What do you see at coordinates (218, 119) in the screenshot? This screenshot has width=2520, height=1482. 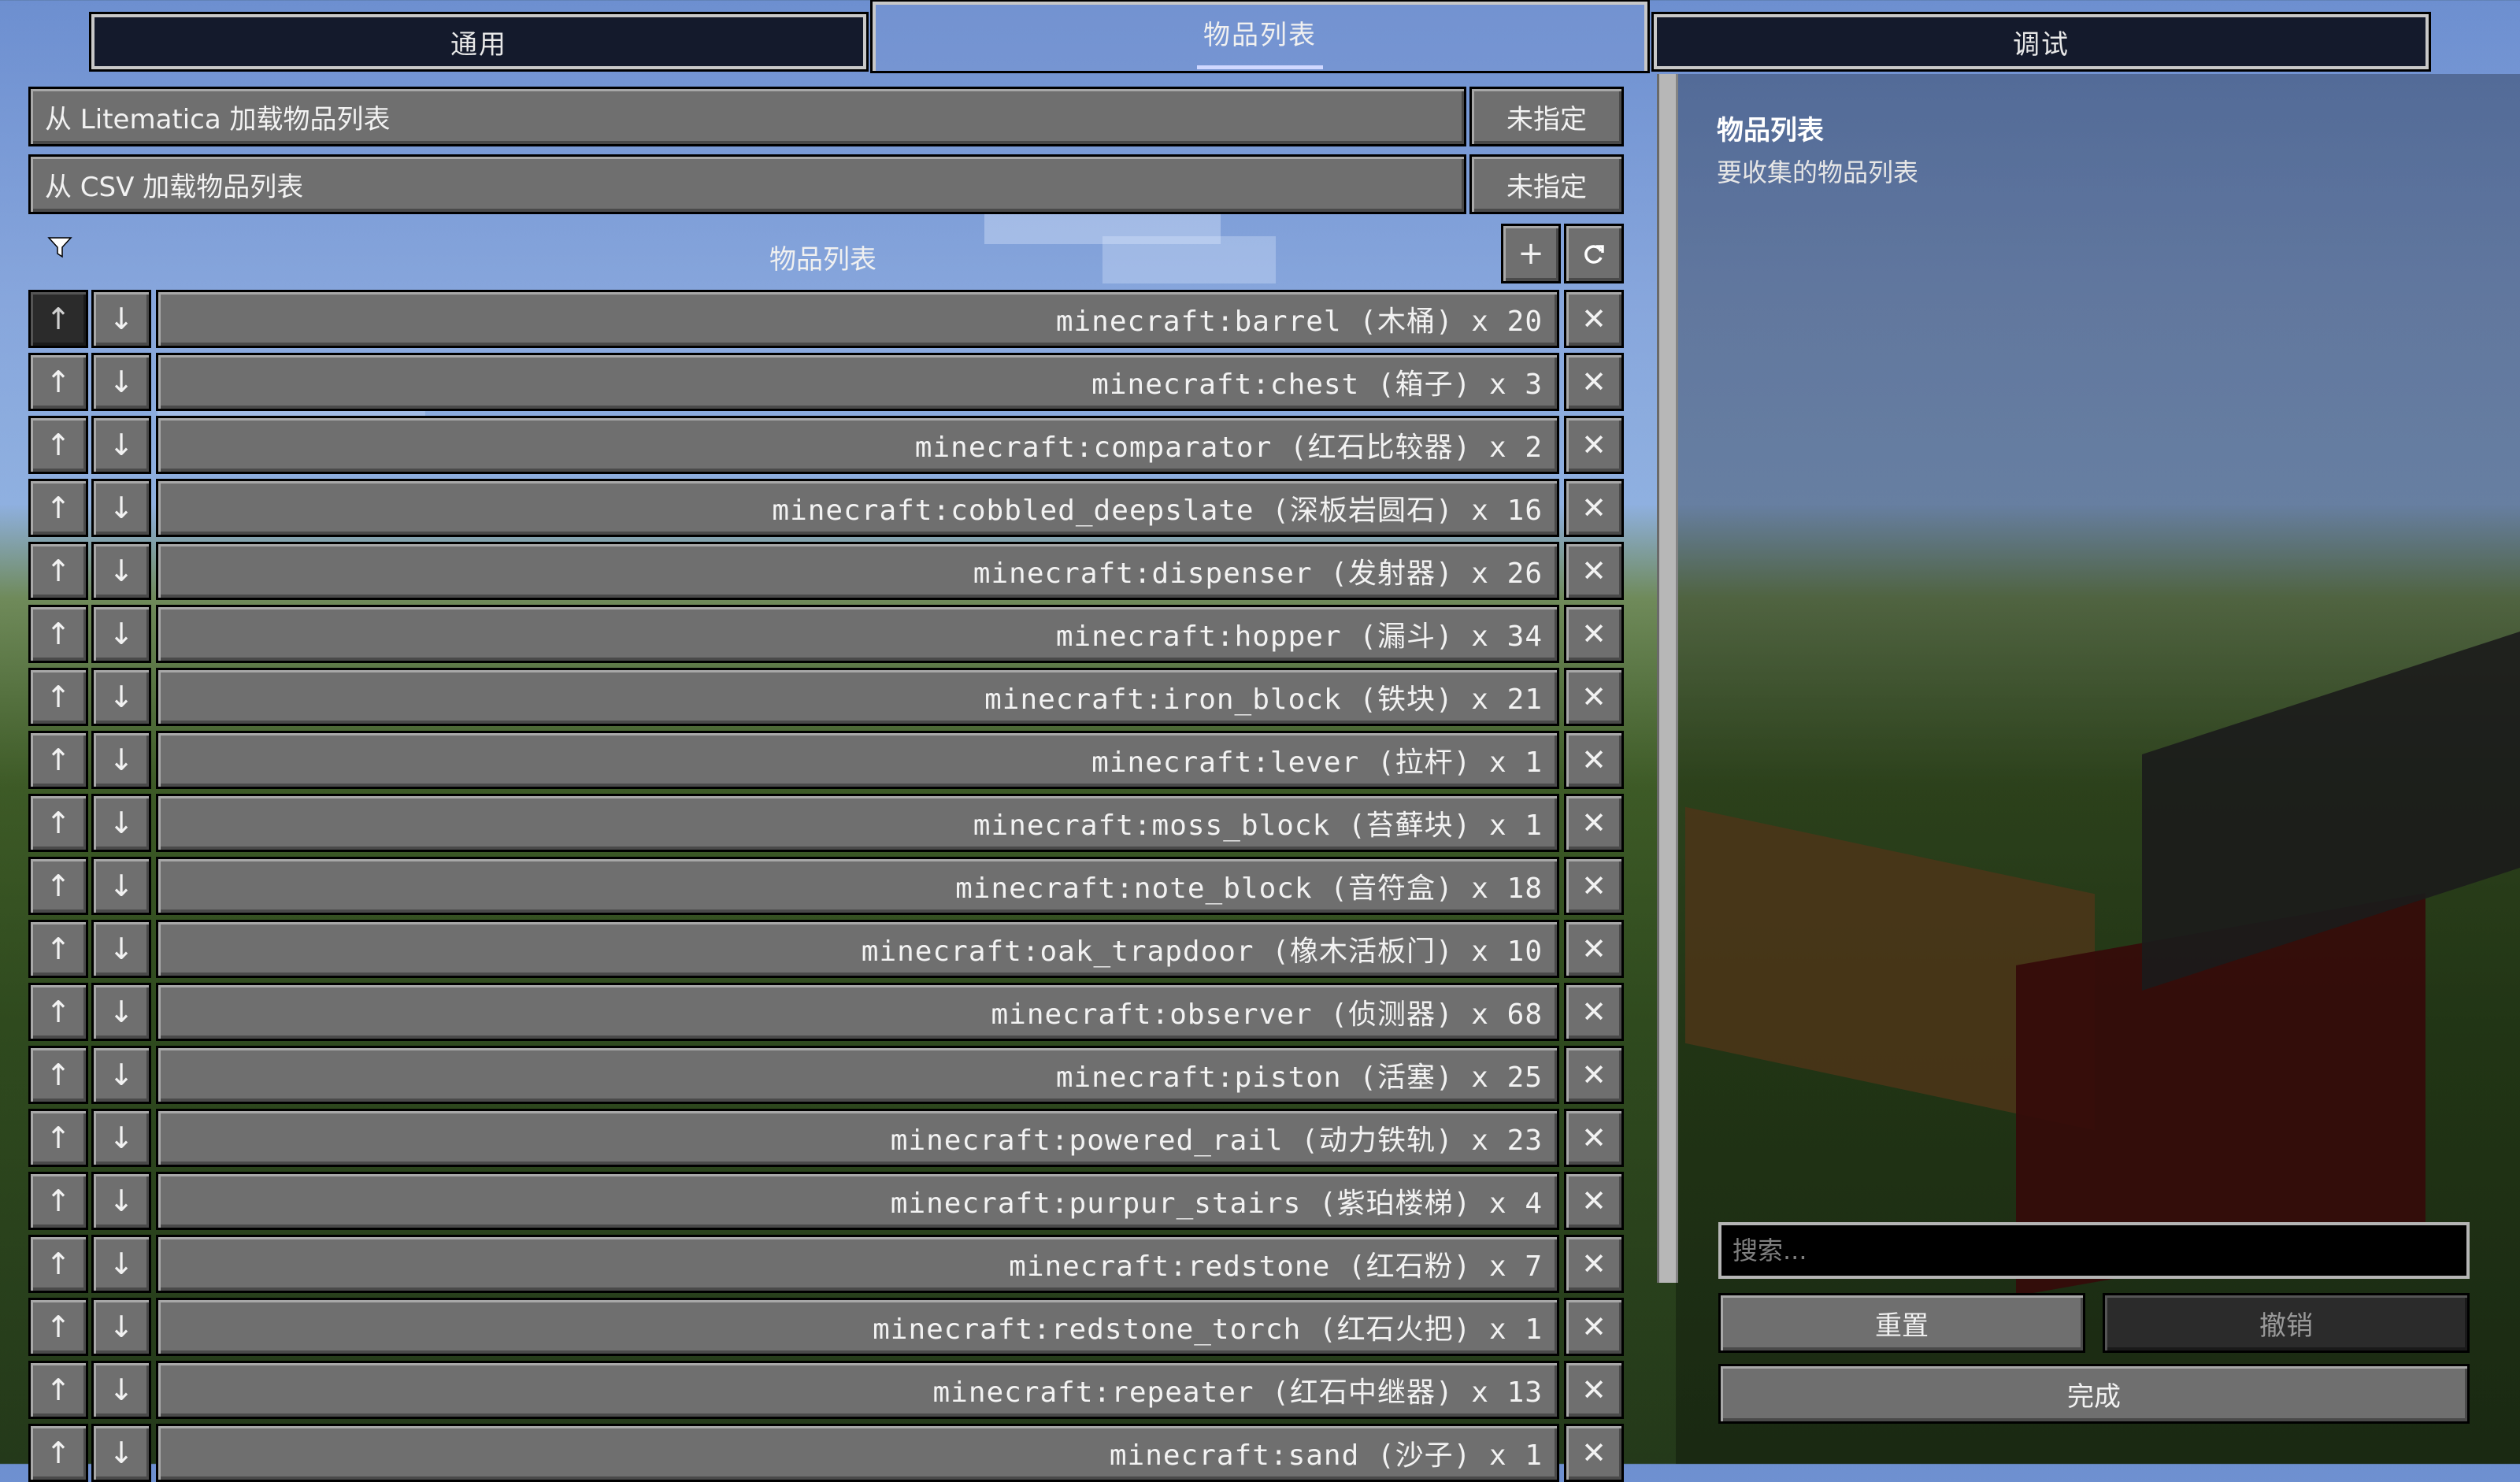 I see `load-litematica-label: 从 Litematica 加载物品列表` at bounding box center [218, 119].